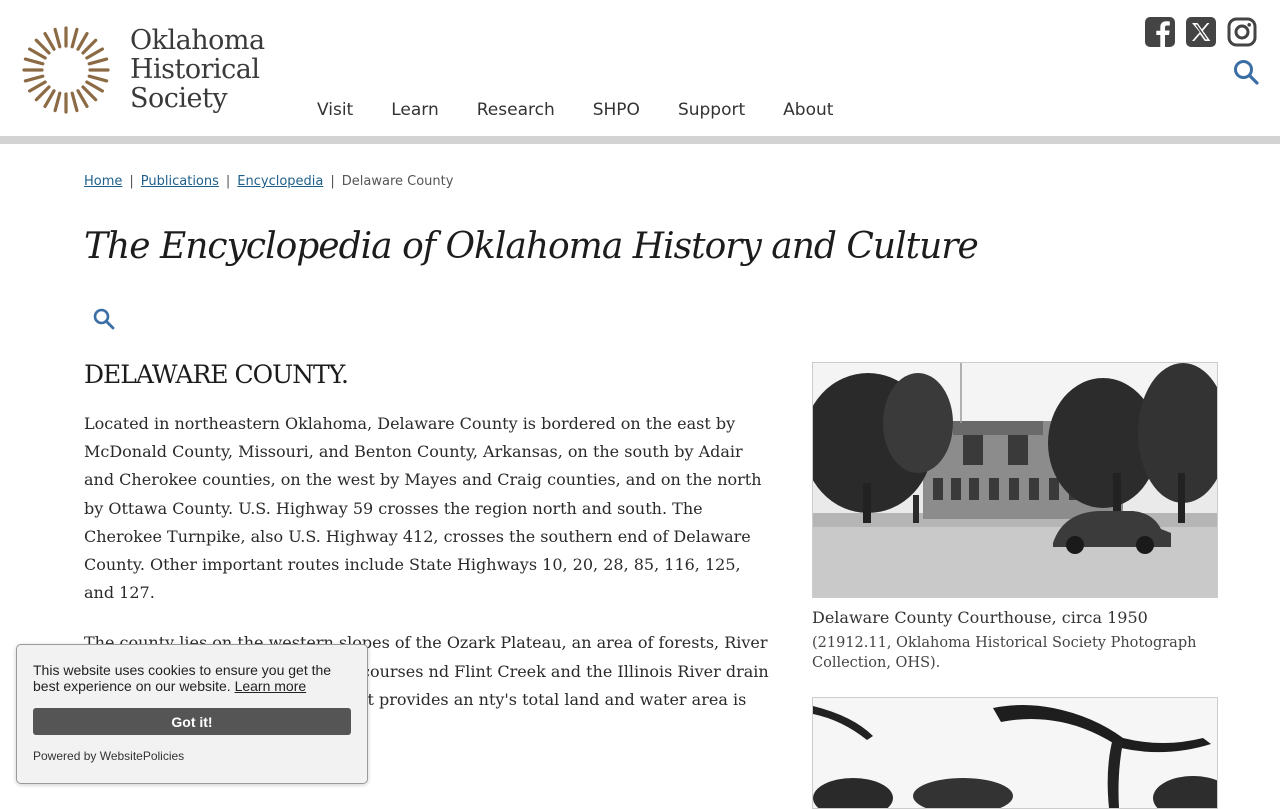 The height and width of the screenshot is (809, 1280). I want to click on courthouse-photo, so click(1015, 480).